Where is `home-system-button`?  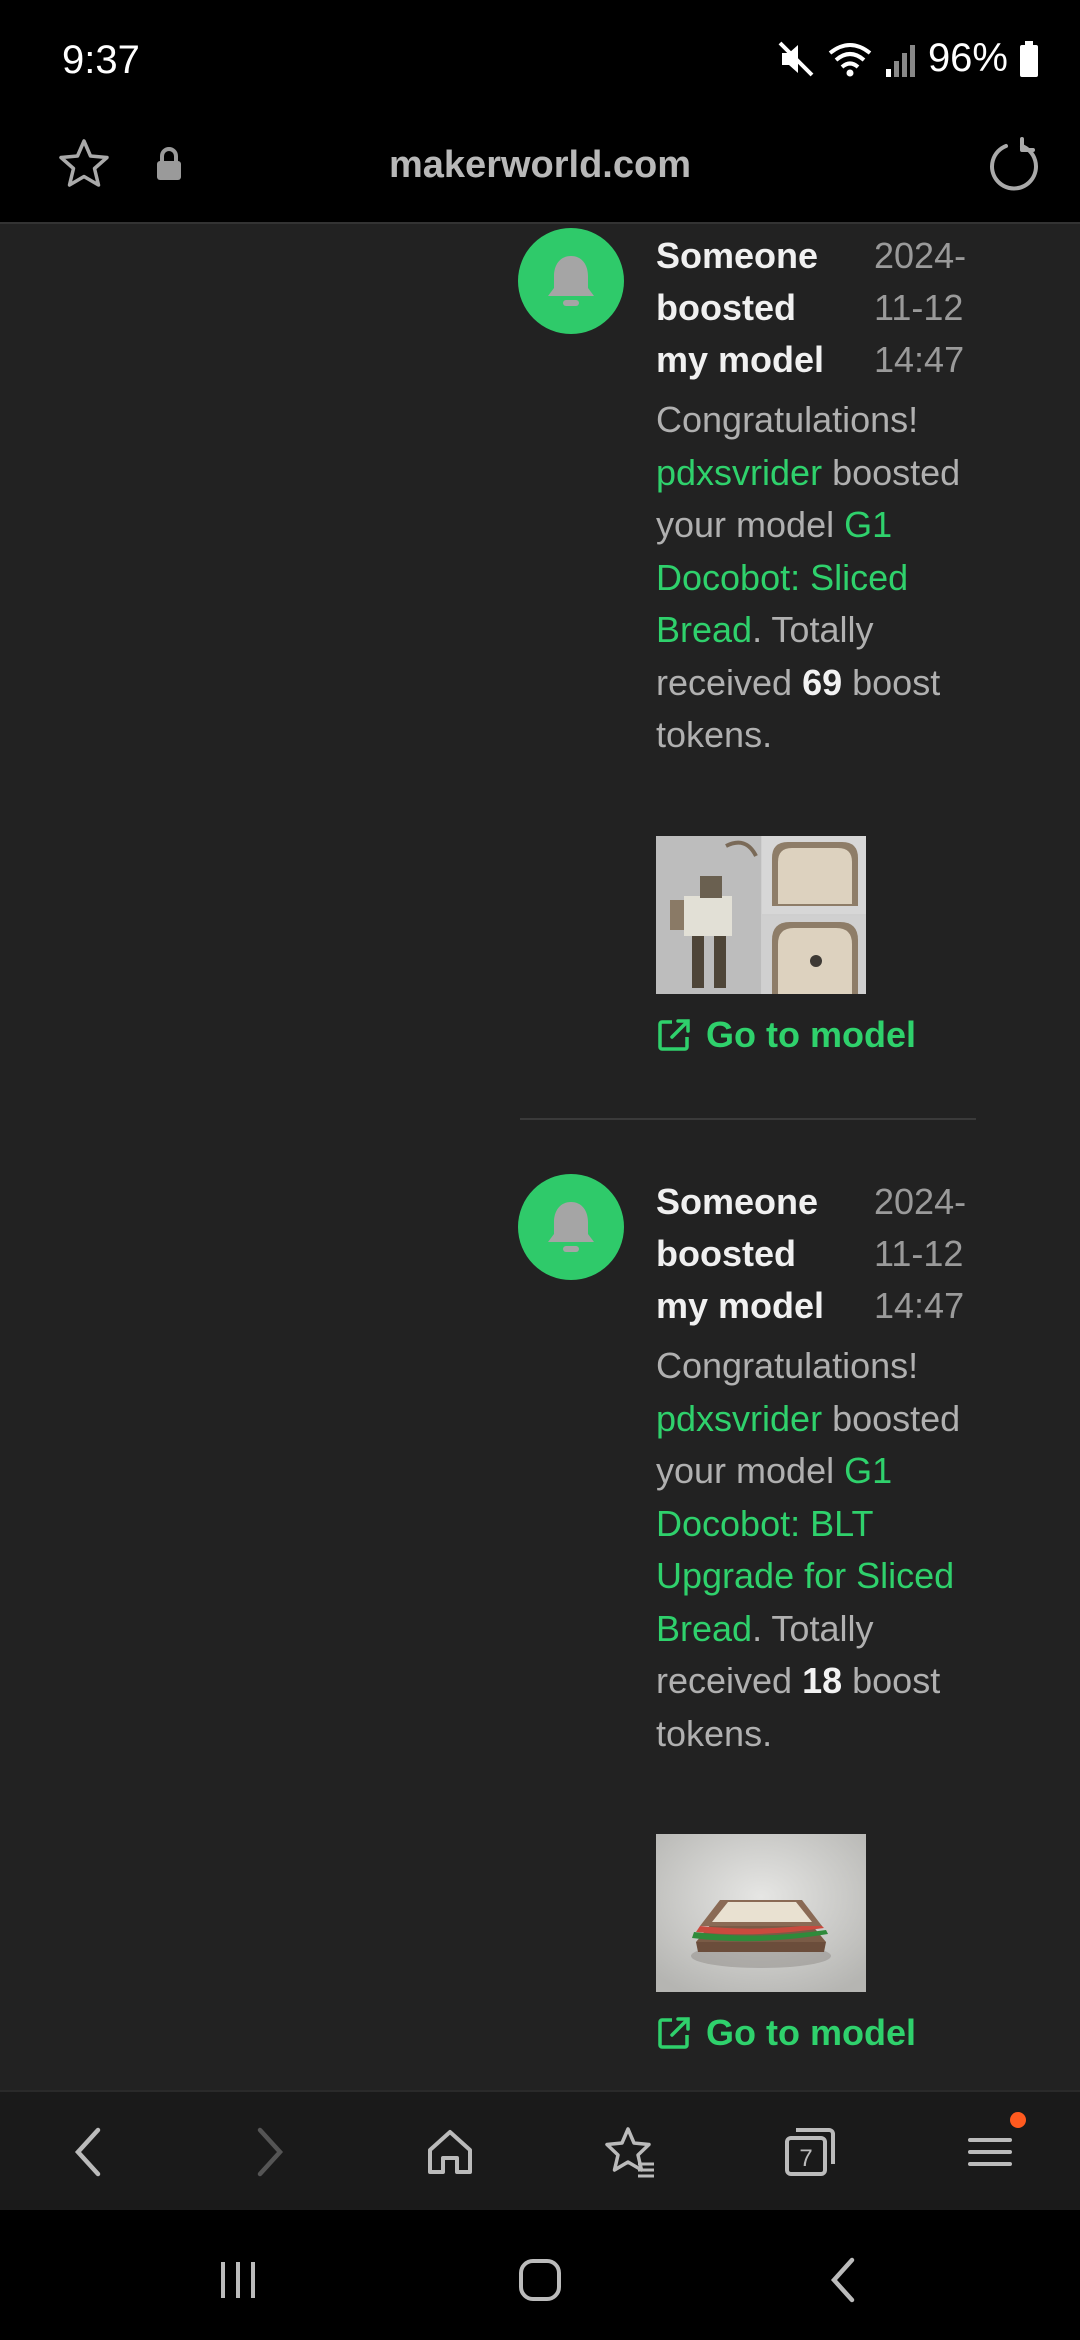
home-system-button is located at coordinates (540, 2280).